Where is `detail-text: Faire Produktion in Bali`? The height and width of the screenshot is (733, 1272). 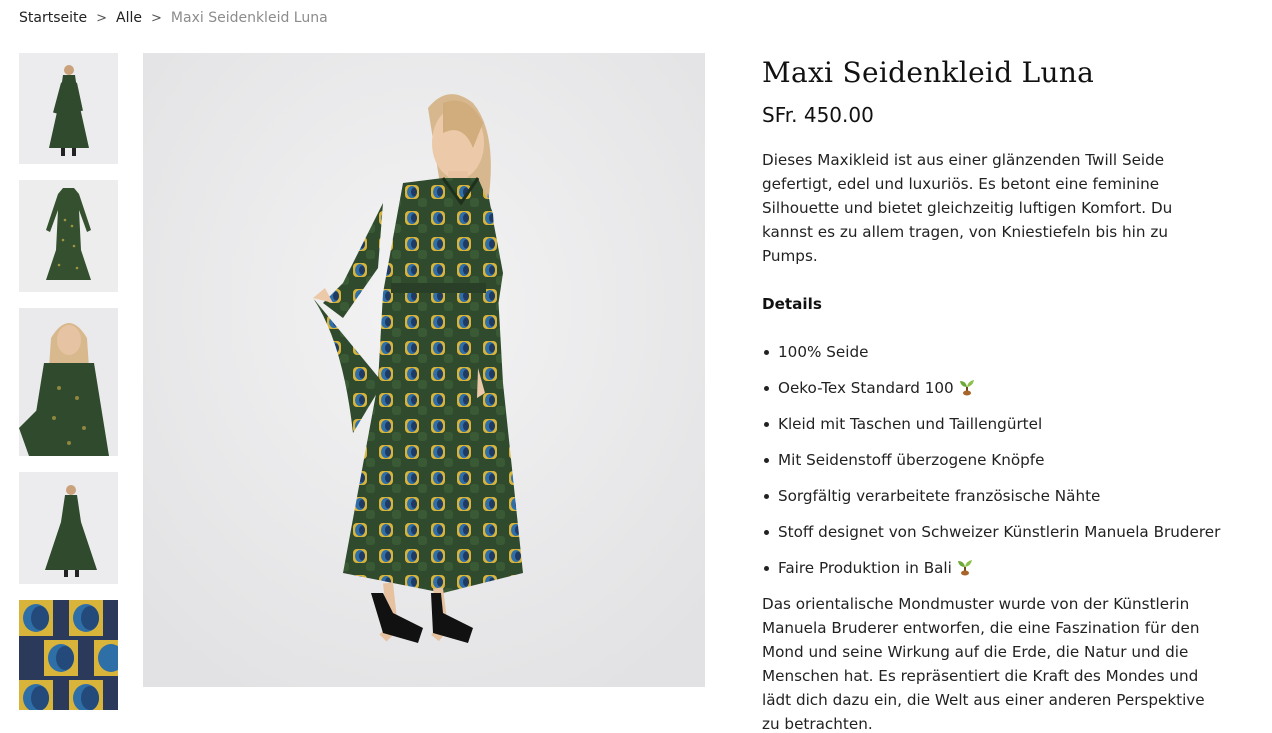 detail-text: Faire Produktion in Bali is located at coordinates (865, 568).